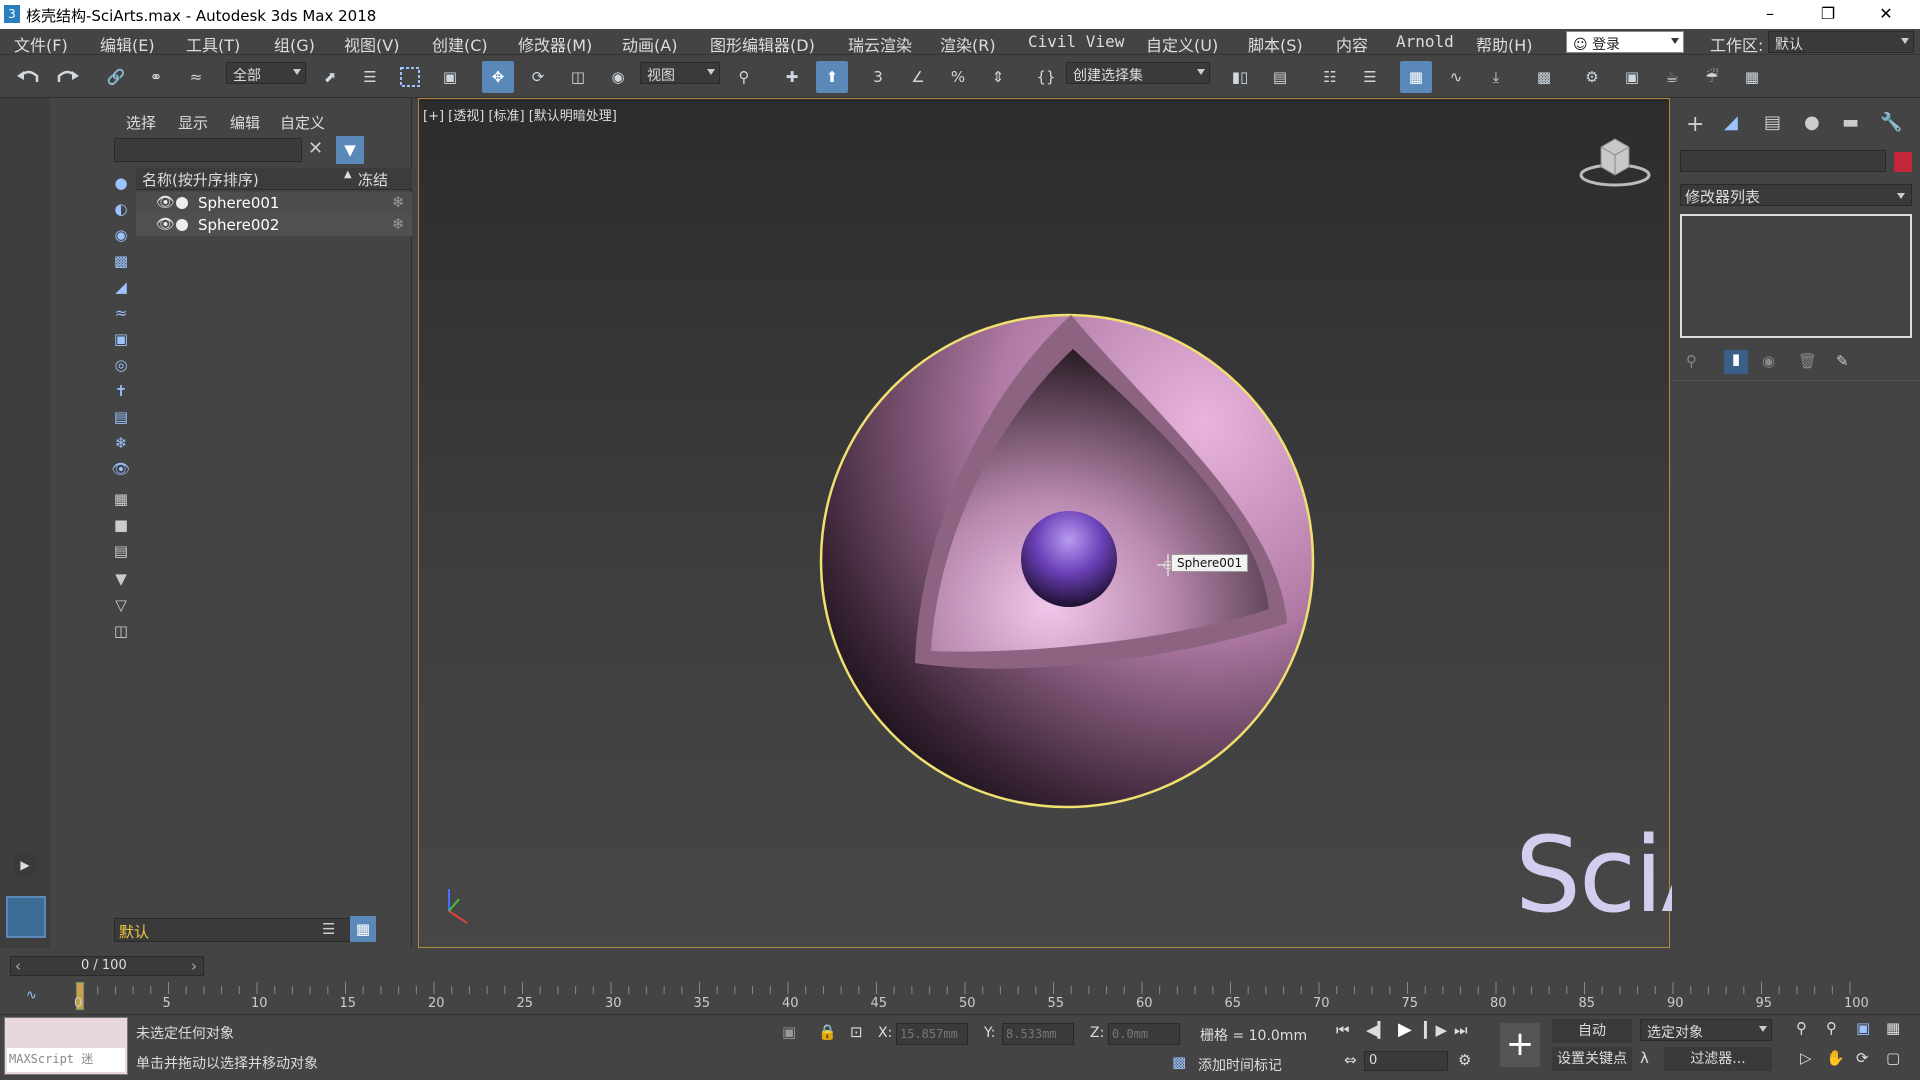 This screenshot has width=1920, height=1080. I want to click on orbit-icon: ⟳, so click(1862, 1058).